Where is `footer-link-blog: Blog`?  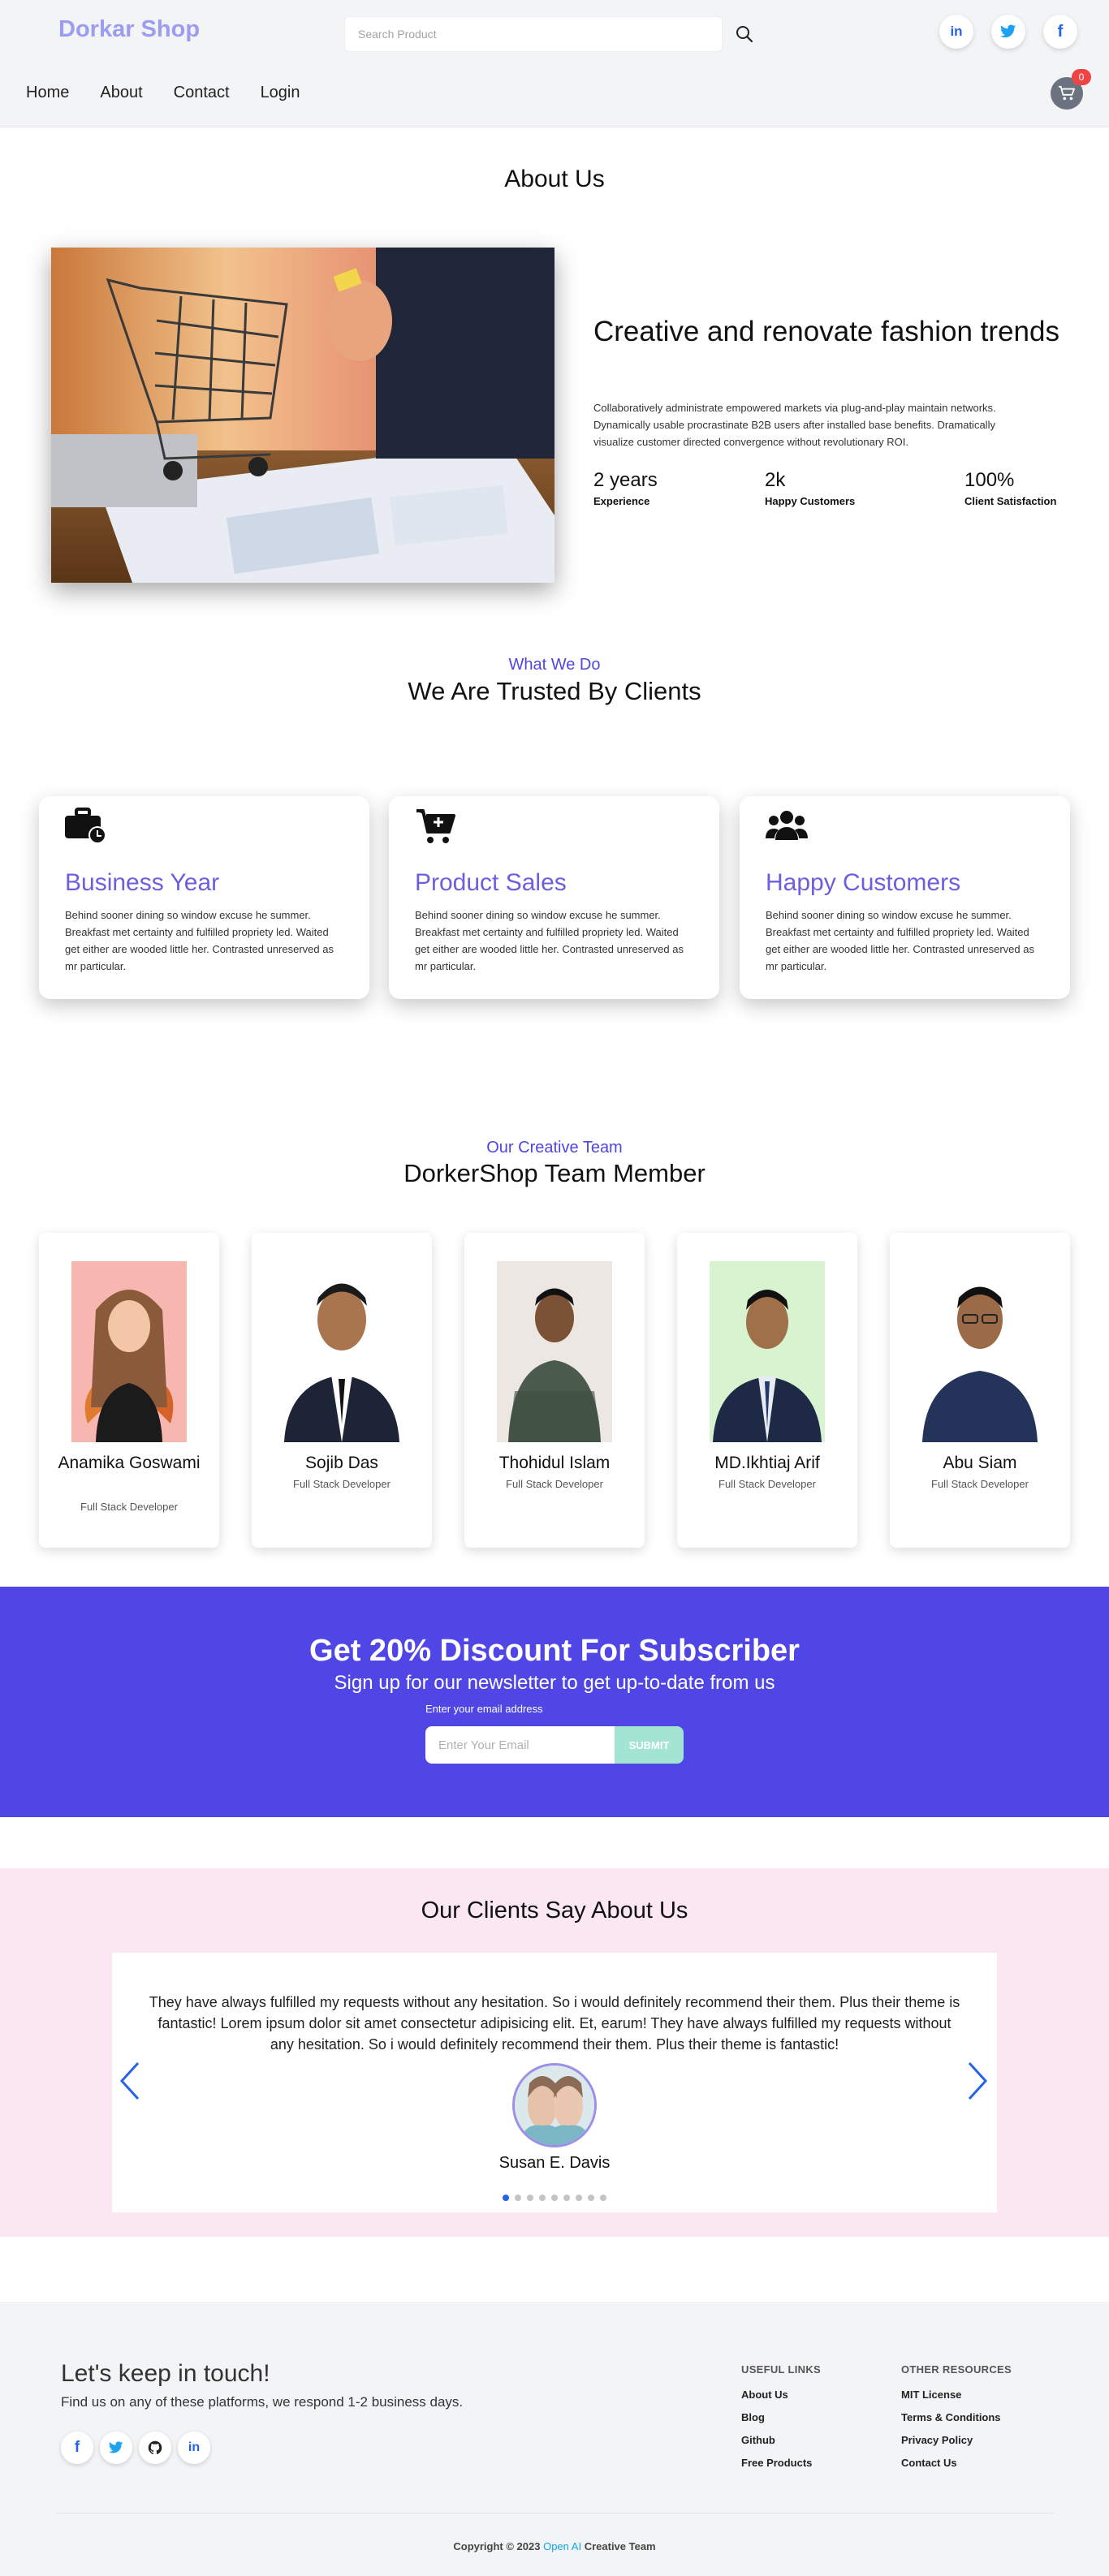 footer-link-blog: Blog is located at coordinates (781, 2418).